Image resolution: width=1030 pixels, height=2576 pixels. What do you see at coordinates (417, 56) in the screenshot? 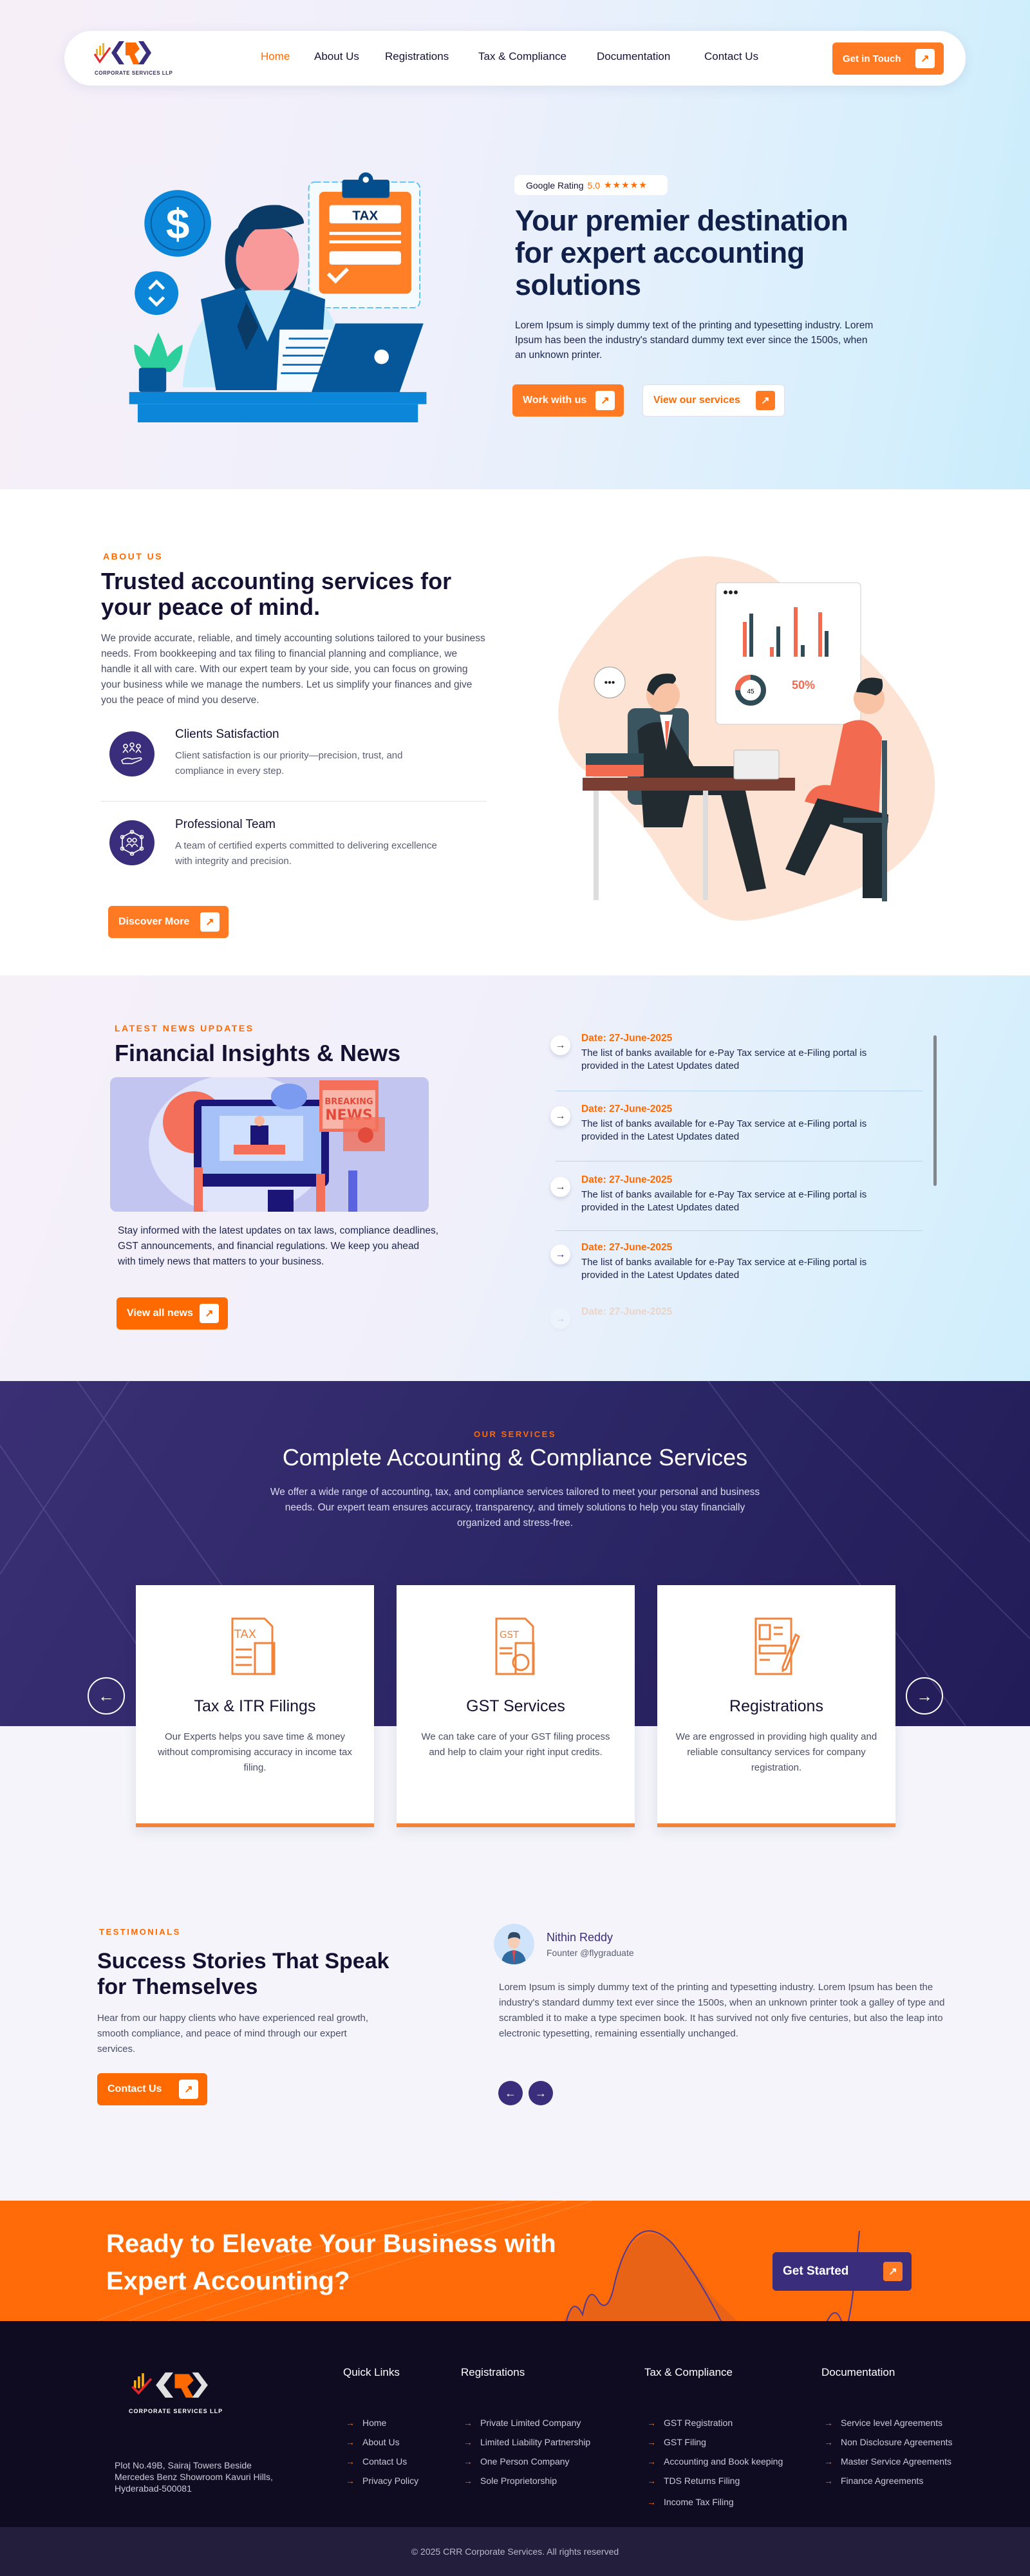
I see `nav-registrations: Registrations` at bounding box center [417, 56].